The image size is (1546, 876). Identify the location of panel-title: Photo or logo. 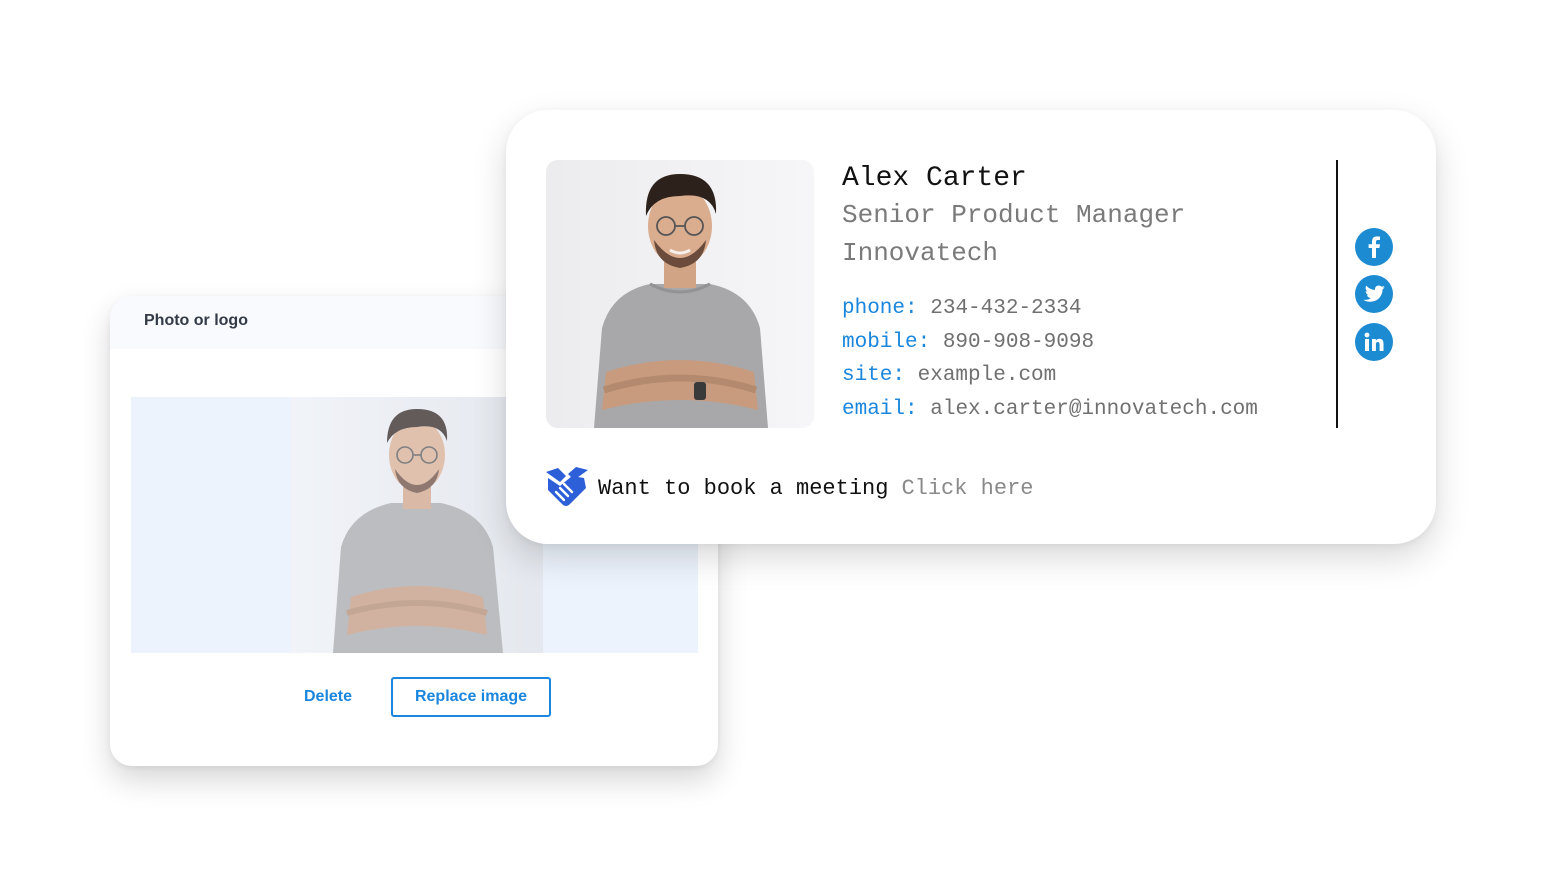
(196, 320).